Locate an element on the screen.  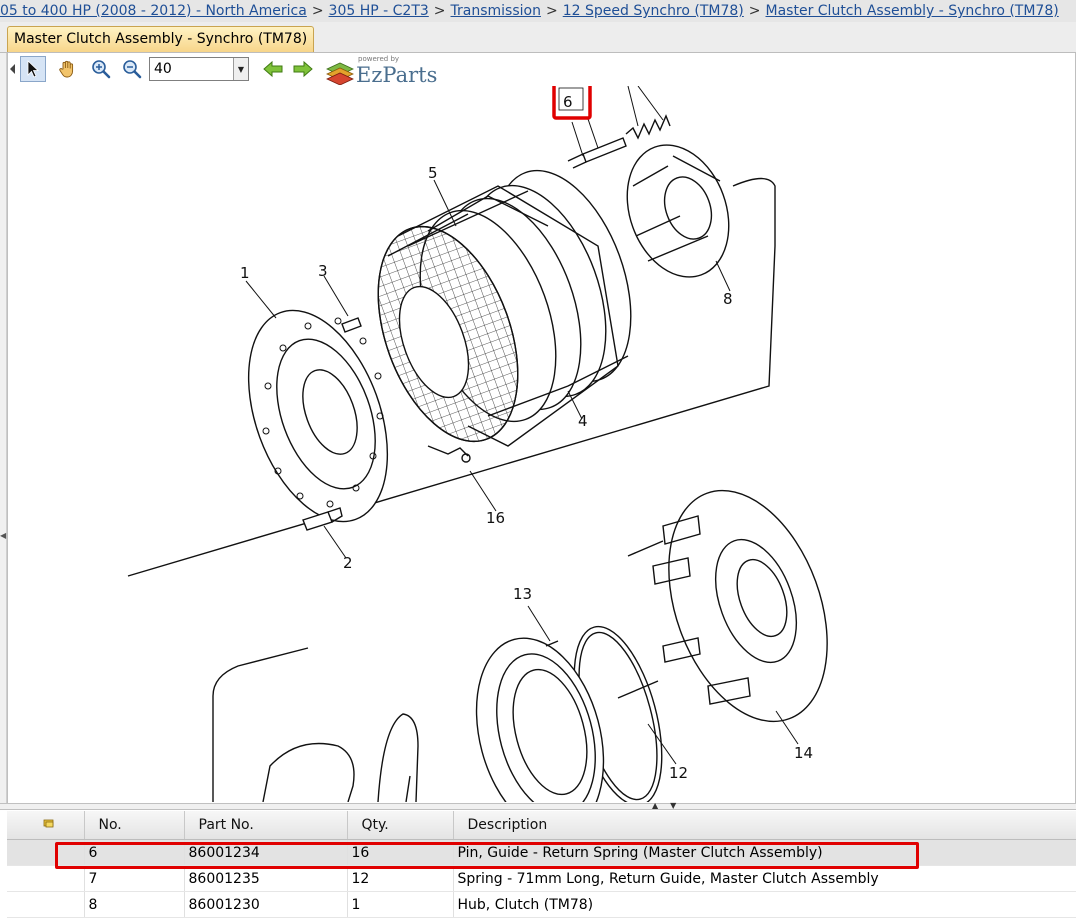
zoom-in-button is located at coordinates (101, 69).